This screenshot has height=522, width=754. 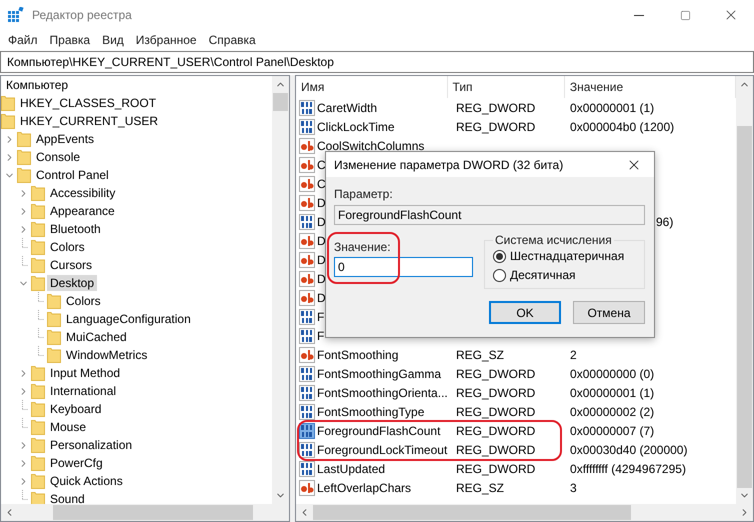 I want to click on tree-item: Sound, so click(x=67, y=497).